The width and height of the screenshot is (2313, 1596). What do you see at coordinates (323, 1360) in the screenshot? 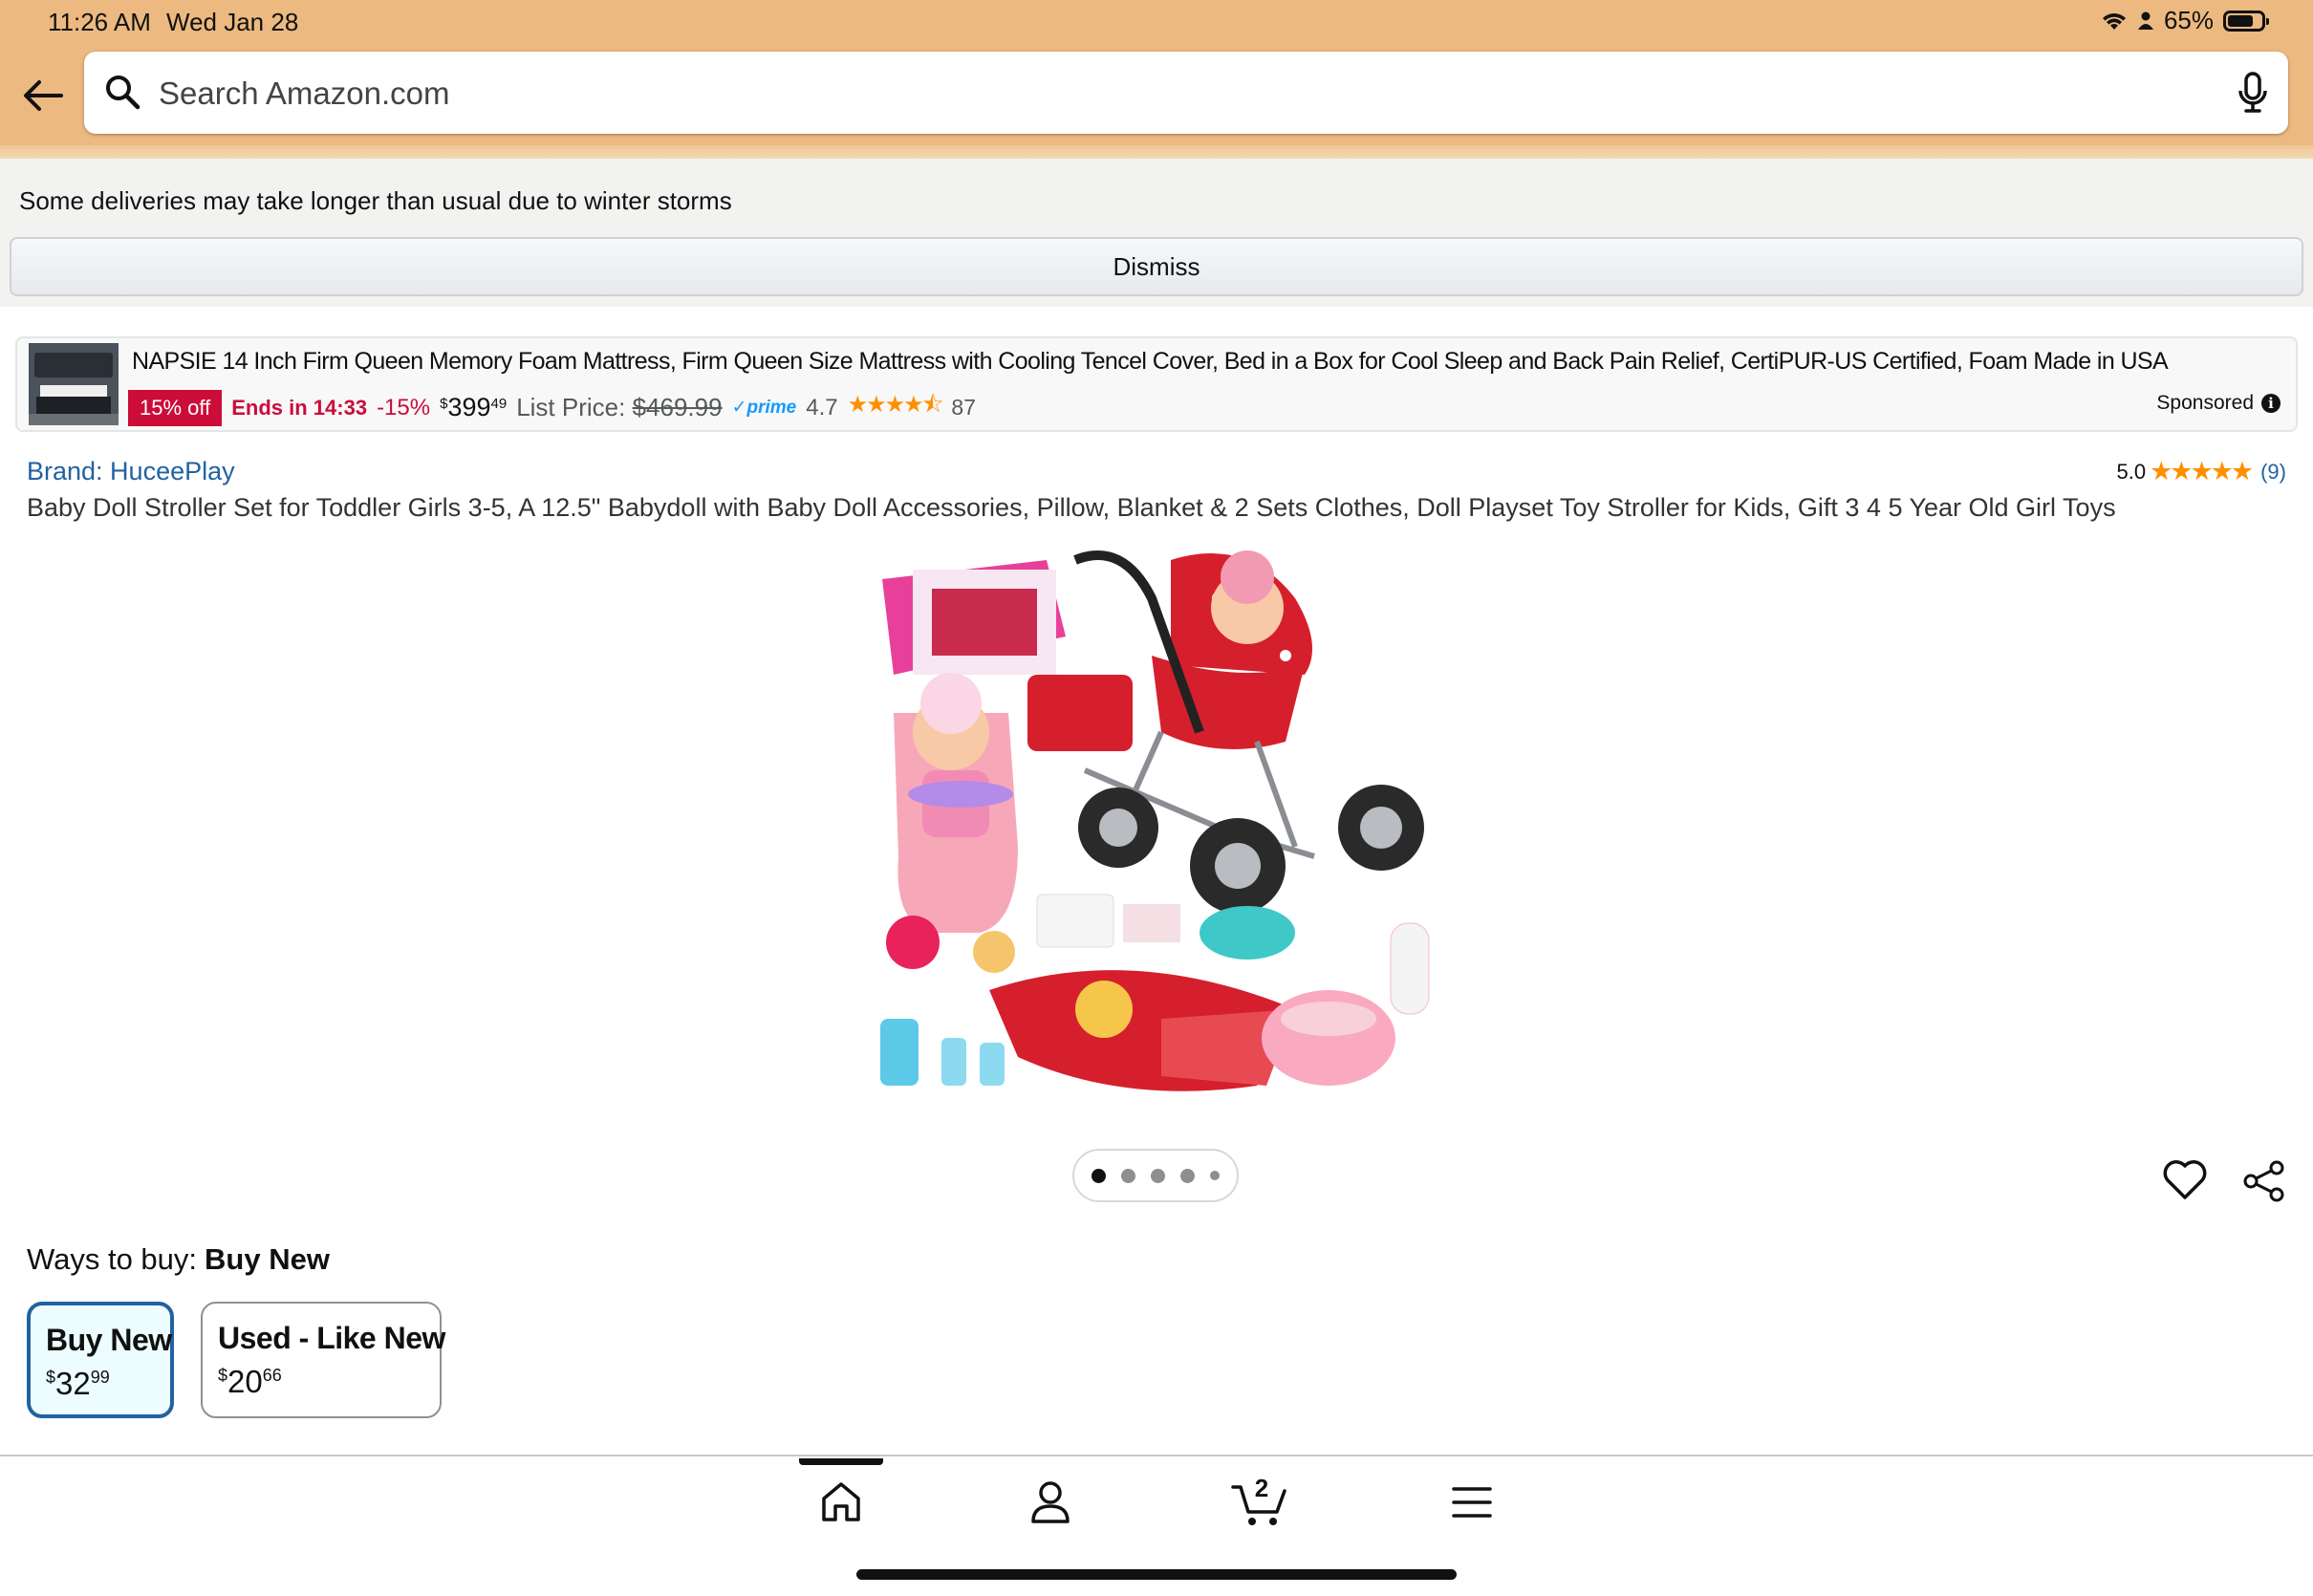
I see `used-like-new-option: Used - Like New $2066` at bounding box center [323, 1360].